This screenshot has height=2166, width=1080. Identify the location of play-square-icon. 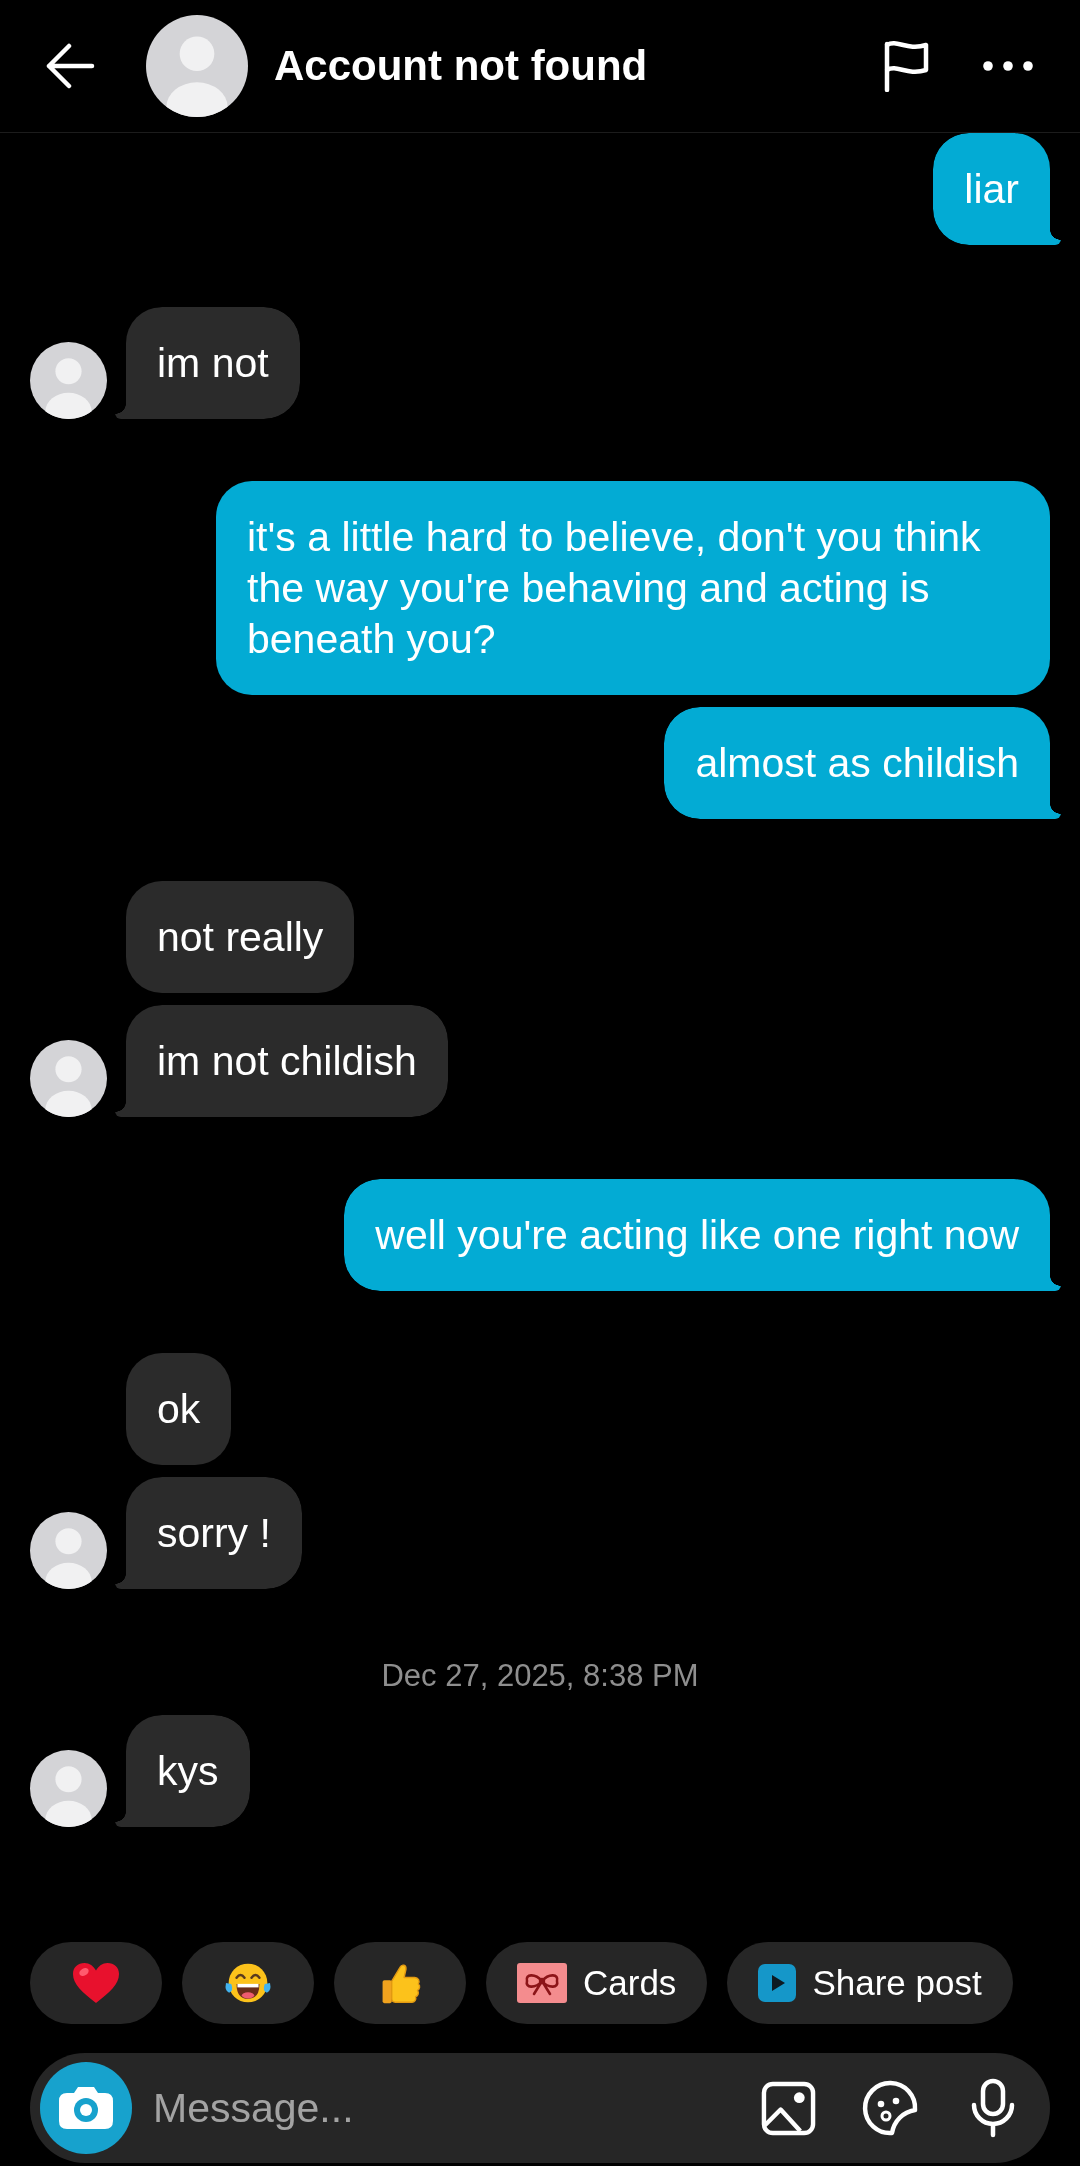
(777, 1983).